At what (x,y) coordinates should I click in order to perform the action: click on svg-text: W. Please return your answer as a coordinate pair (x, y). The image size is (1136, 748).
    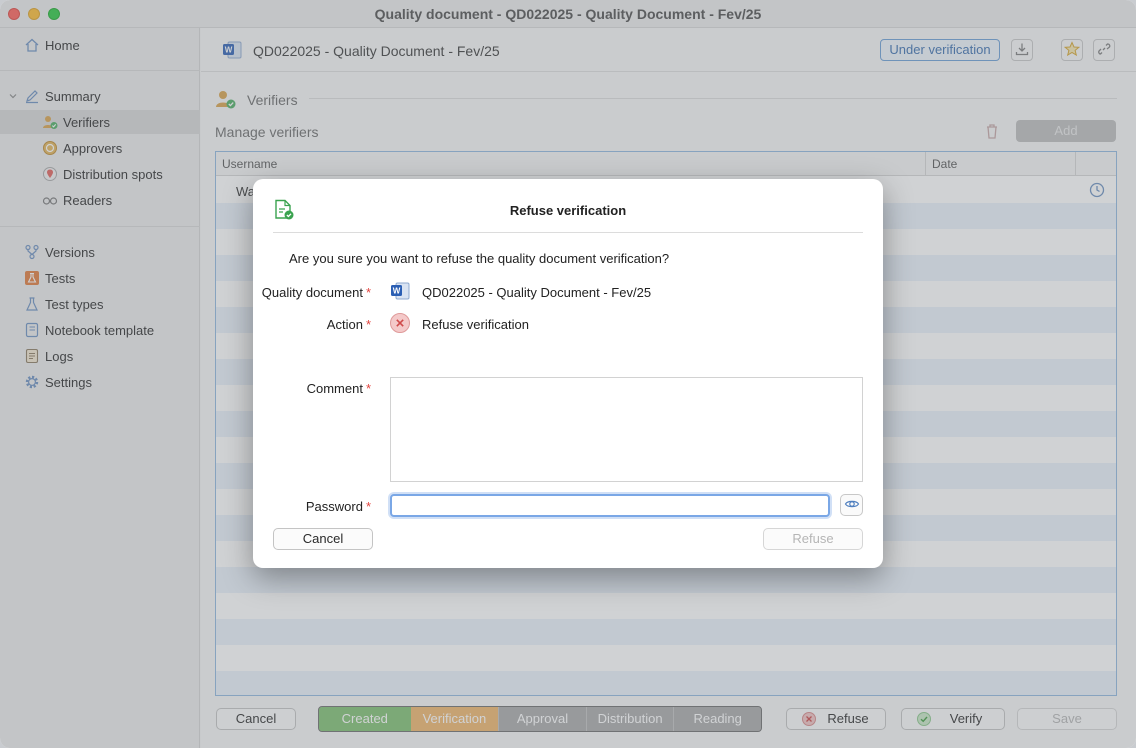
    Looking at the image, I should click on (397, 291).